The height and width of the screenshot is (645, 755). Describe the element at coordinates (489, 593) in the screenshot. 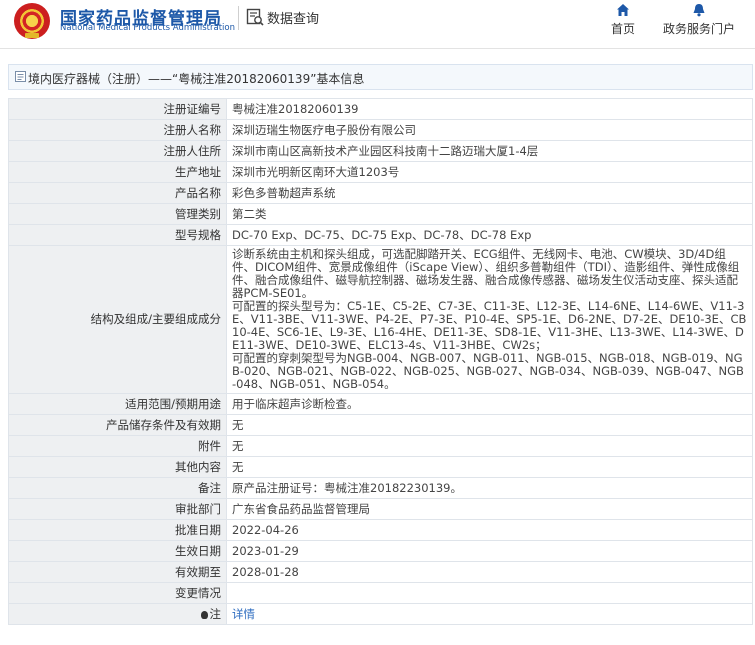

I see `field-value` at that location.